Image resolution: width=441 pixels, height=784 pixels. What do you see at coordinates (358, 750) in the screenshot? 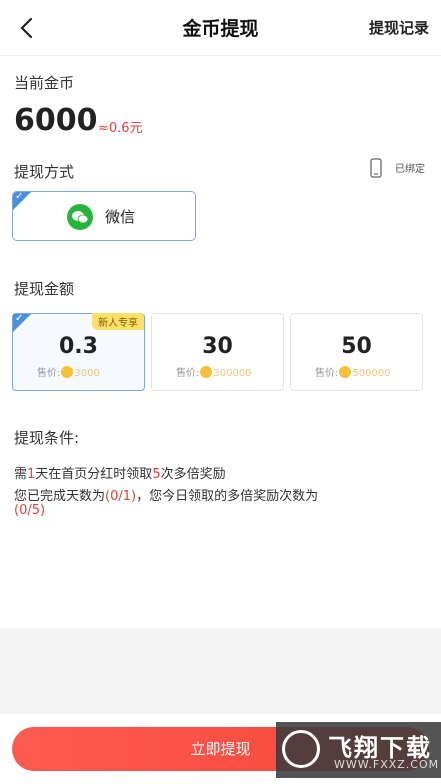
I see `watermark: 飞翔下载 WWW.FXXZ.COM` at bounding box center [358, 750].